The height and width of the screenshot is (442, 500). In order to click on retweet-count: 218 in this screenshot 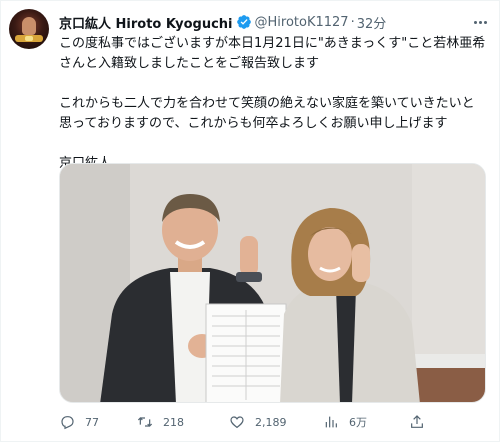, I will do `click(173, 422)`.